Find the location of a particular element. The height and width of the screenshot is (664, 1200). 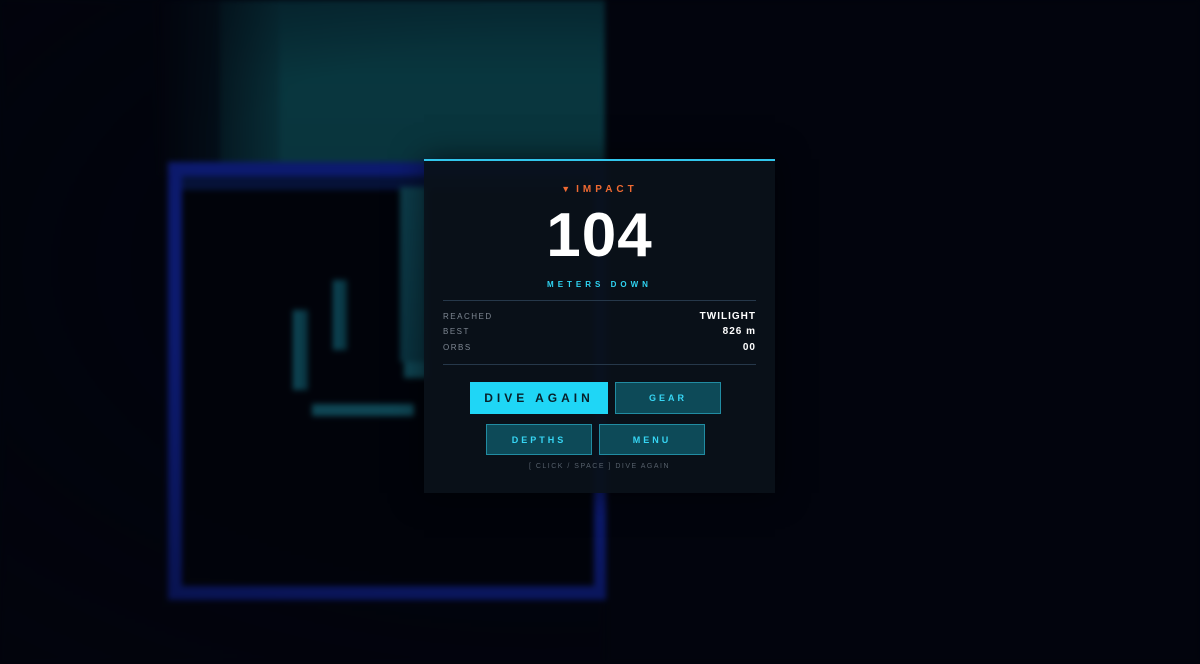

stat-row-best: BEST 826 m is located at coordinates (599, 332).